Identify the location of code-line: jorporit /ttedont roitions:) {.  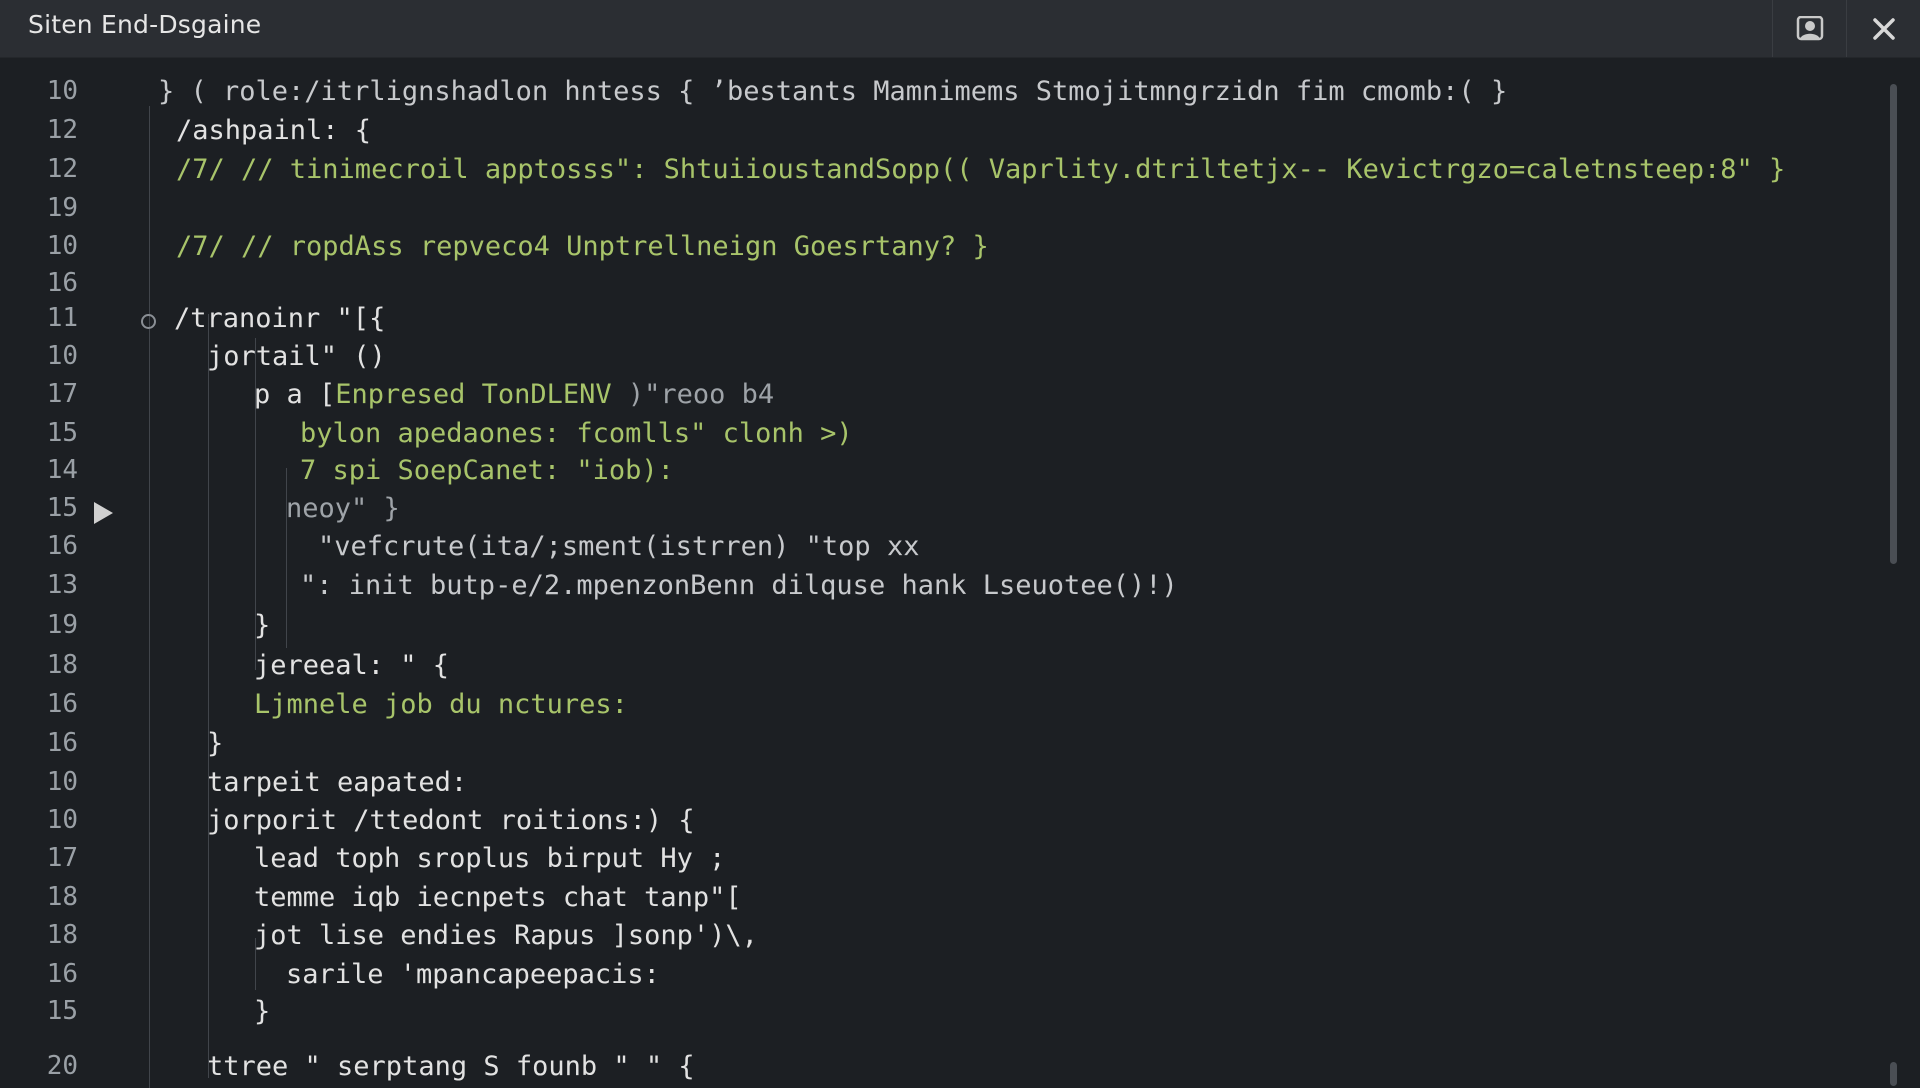
(451, 821).